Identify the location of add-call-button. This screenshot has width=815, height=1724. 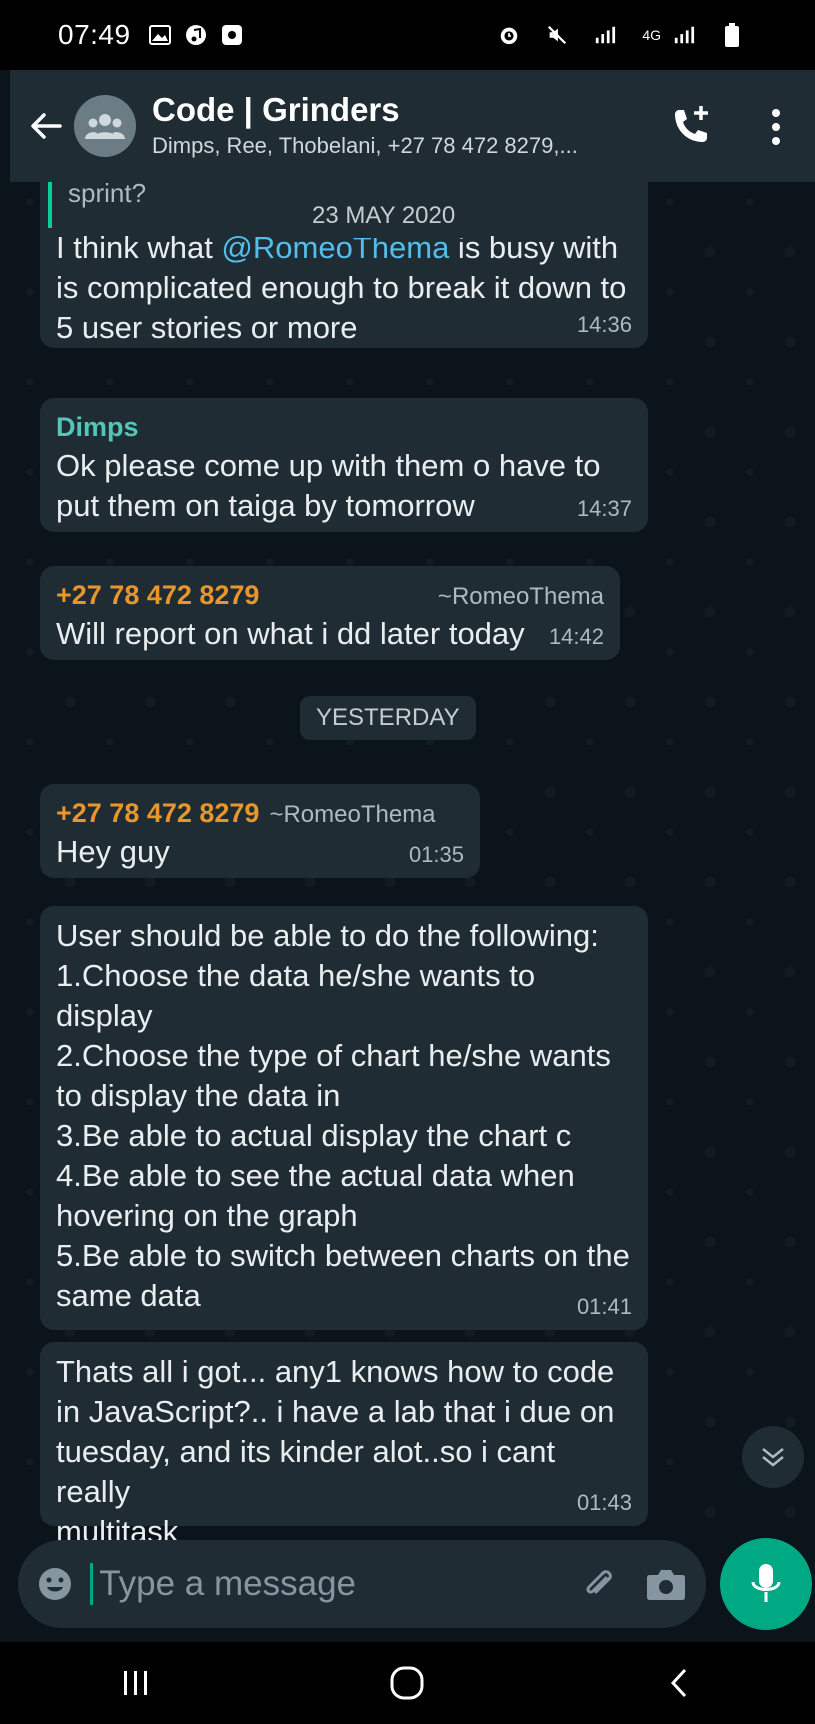
(690, 127).